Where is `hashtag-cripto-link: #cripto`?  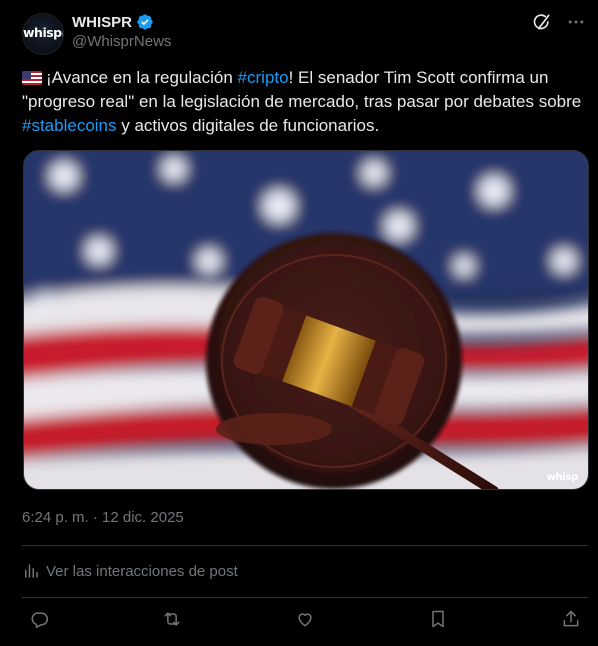
hashtag-cripto-link: #cripto is located at coordinates (263, 77).